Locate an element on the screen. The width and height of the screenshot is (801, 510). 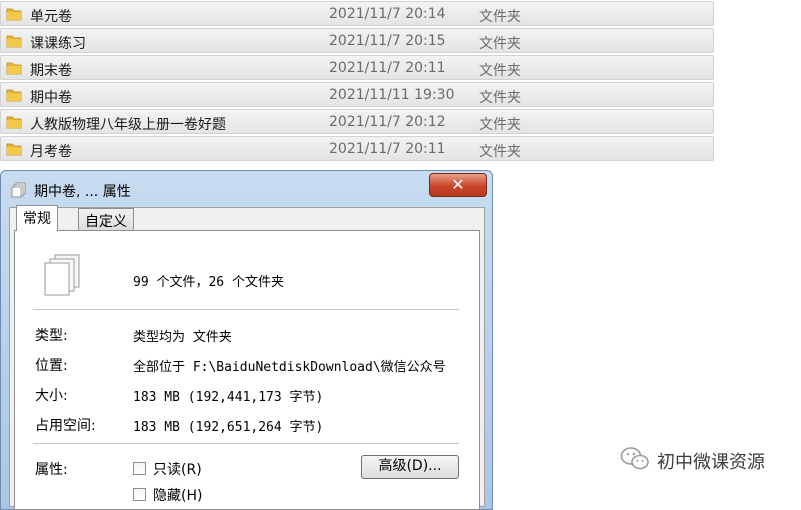
type-label: 类型: is located at coordinates (51, 336).